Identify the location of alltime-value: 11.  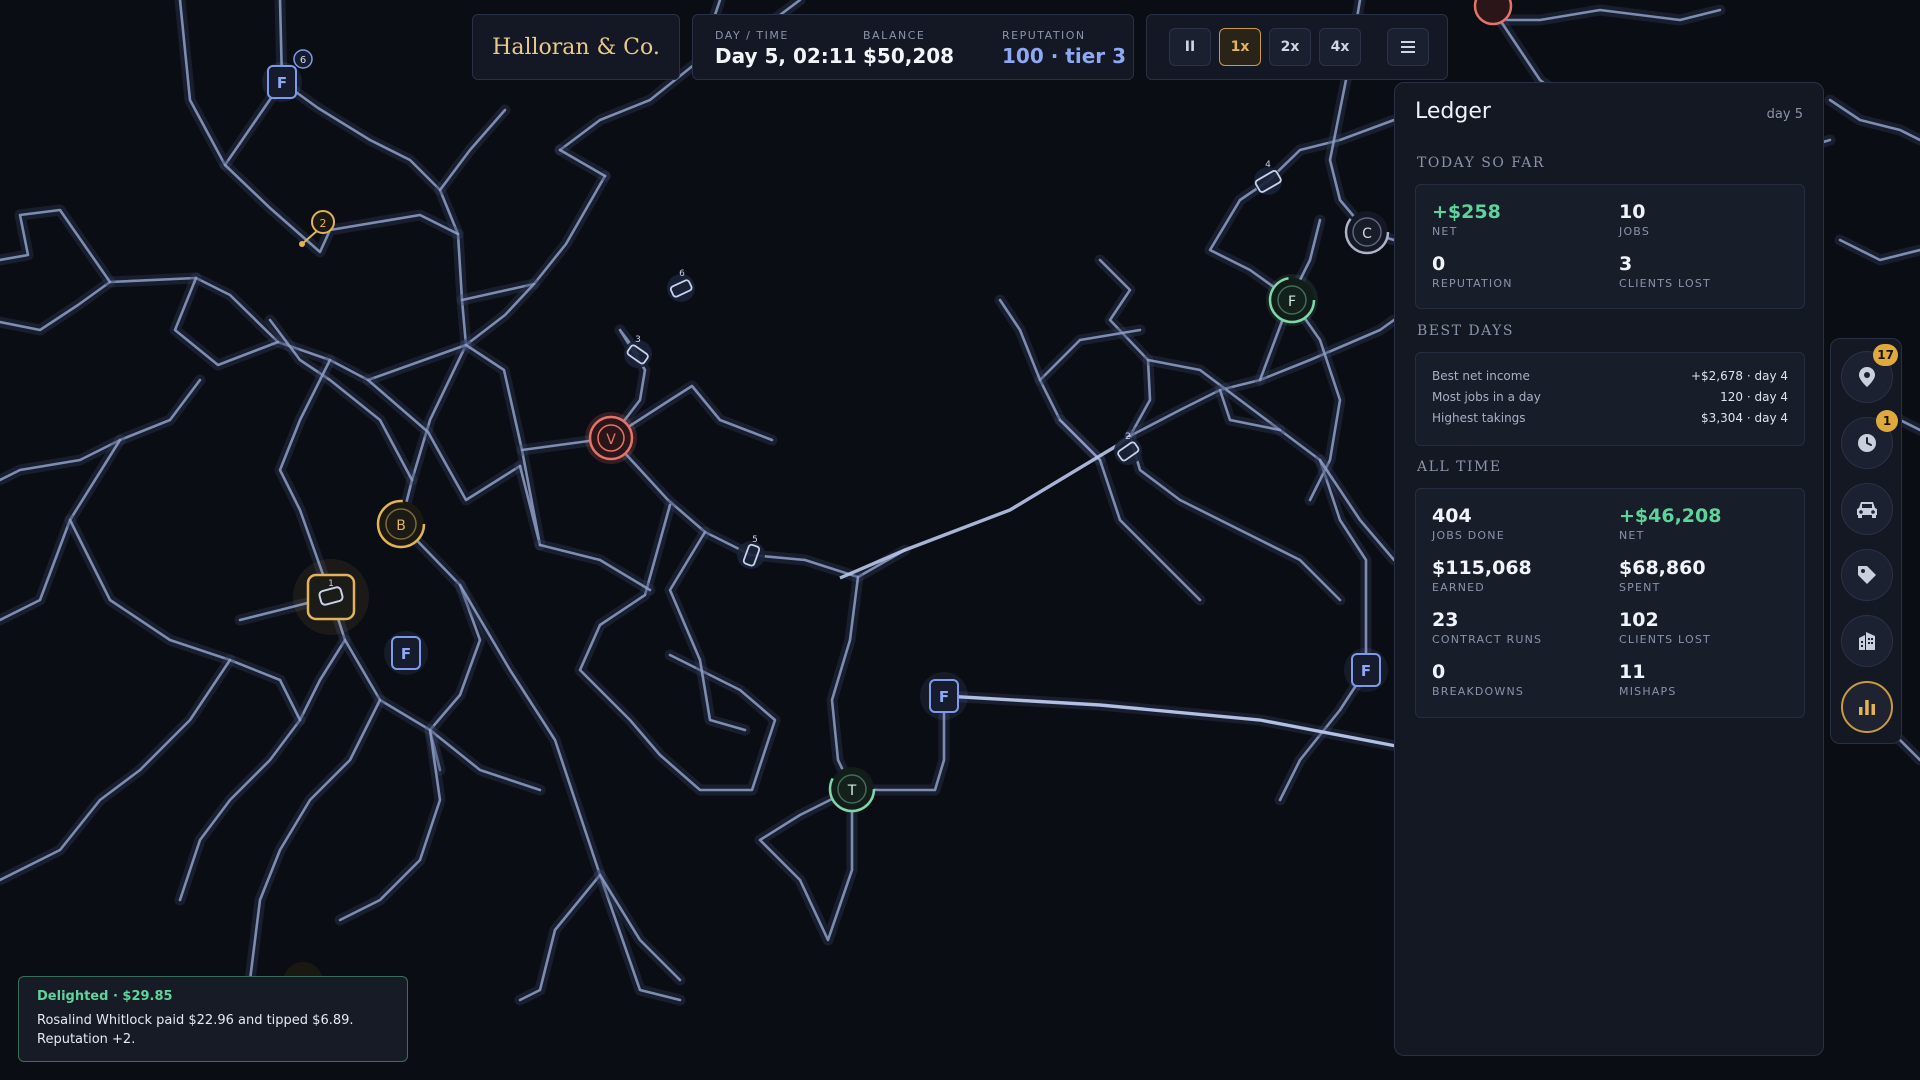
(1632, 672).